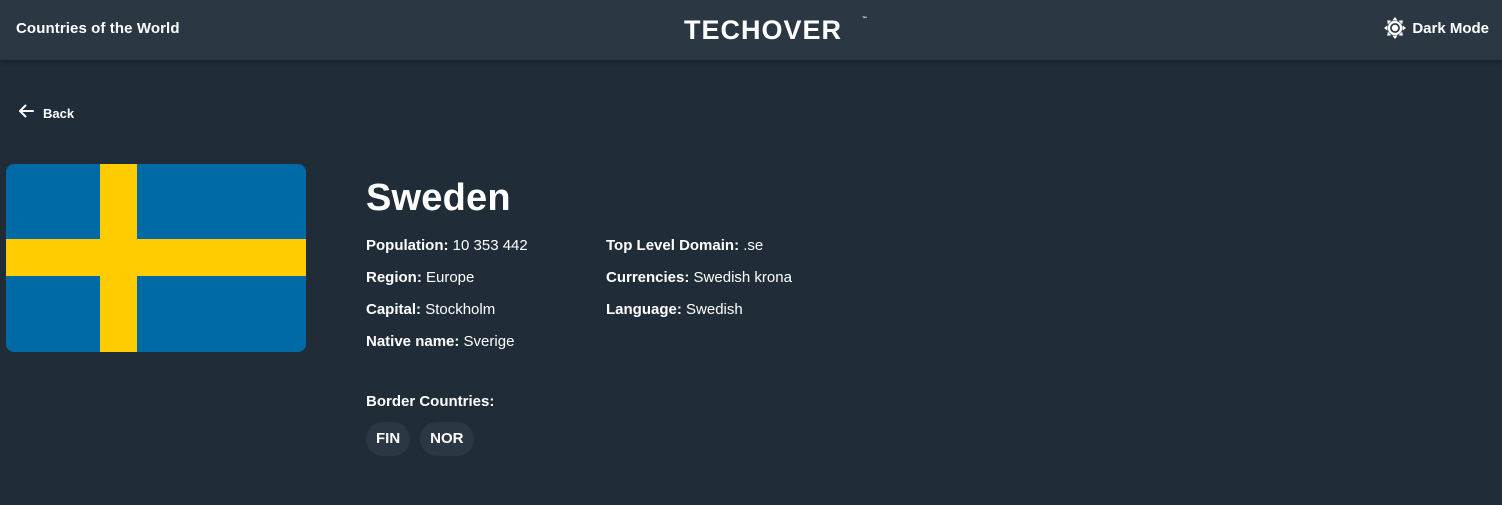 The width and height of the screenshot is (1502, 505). I want to click on dark-mode-label: Dark Mode, so click(1450, 28).